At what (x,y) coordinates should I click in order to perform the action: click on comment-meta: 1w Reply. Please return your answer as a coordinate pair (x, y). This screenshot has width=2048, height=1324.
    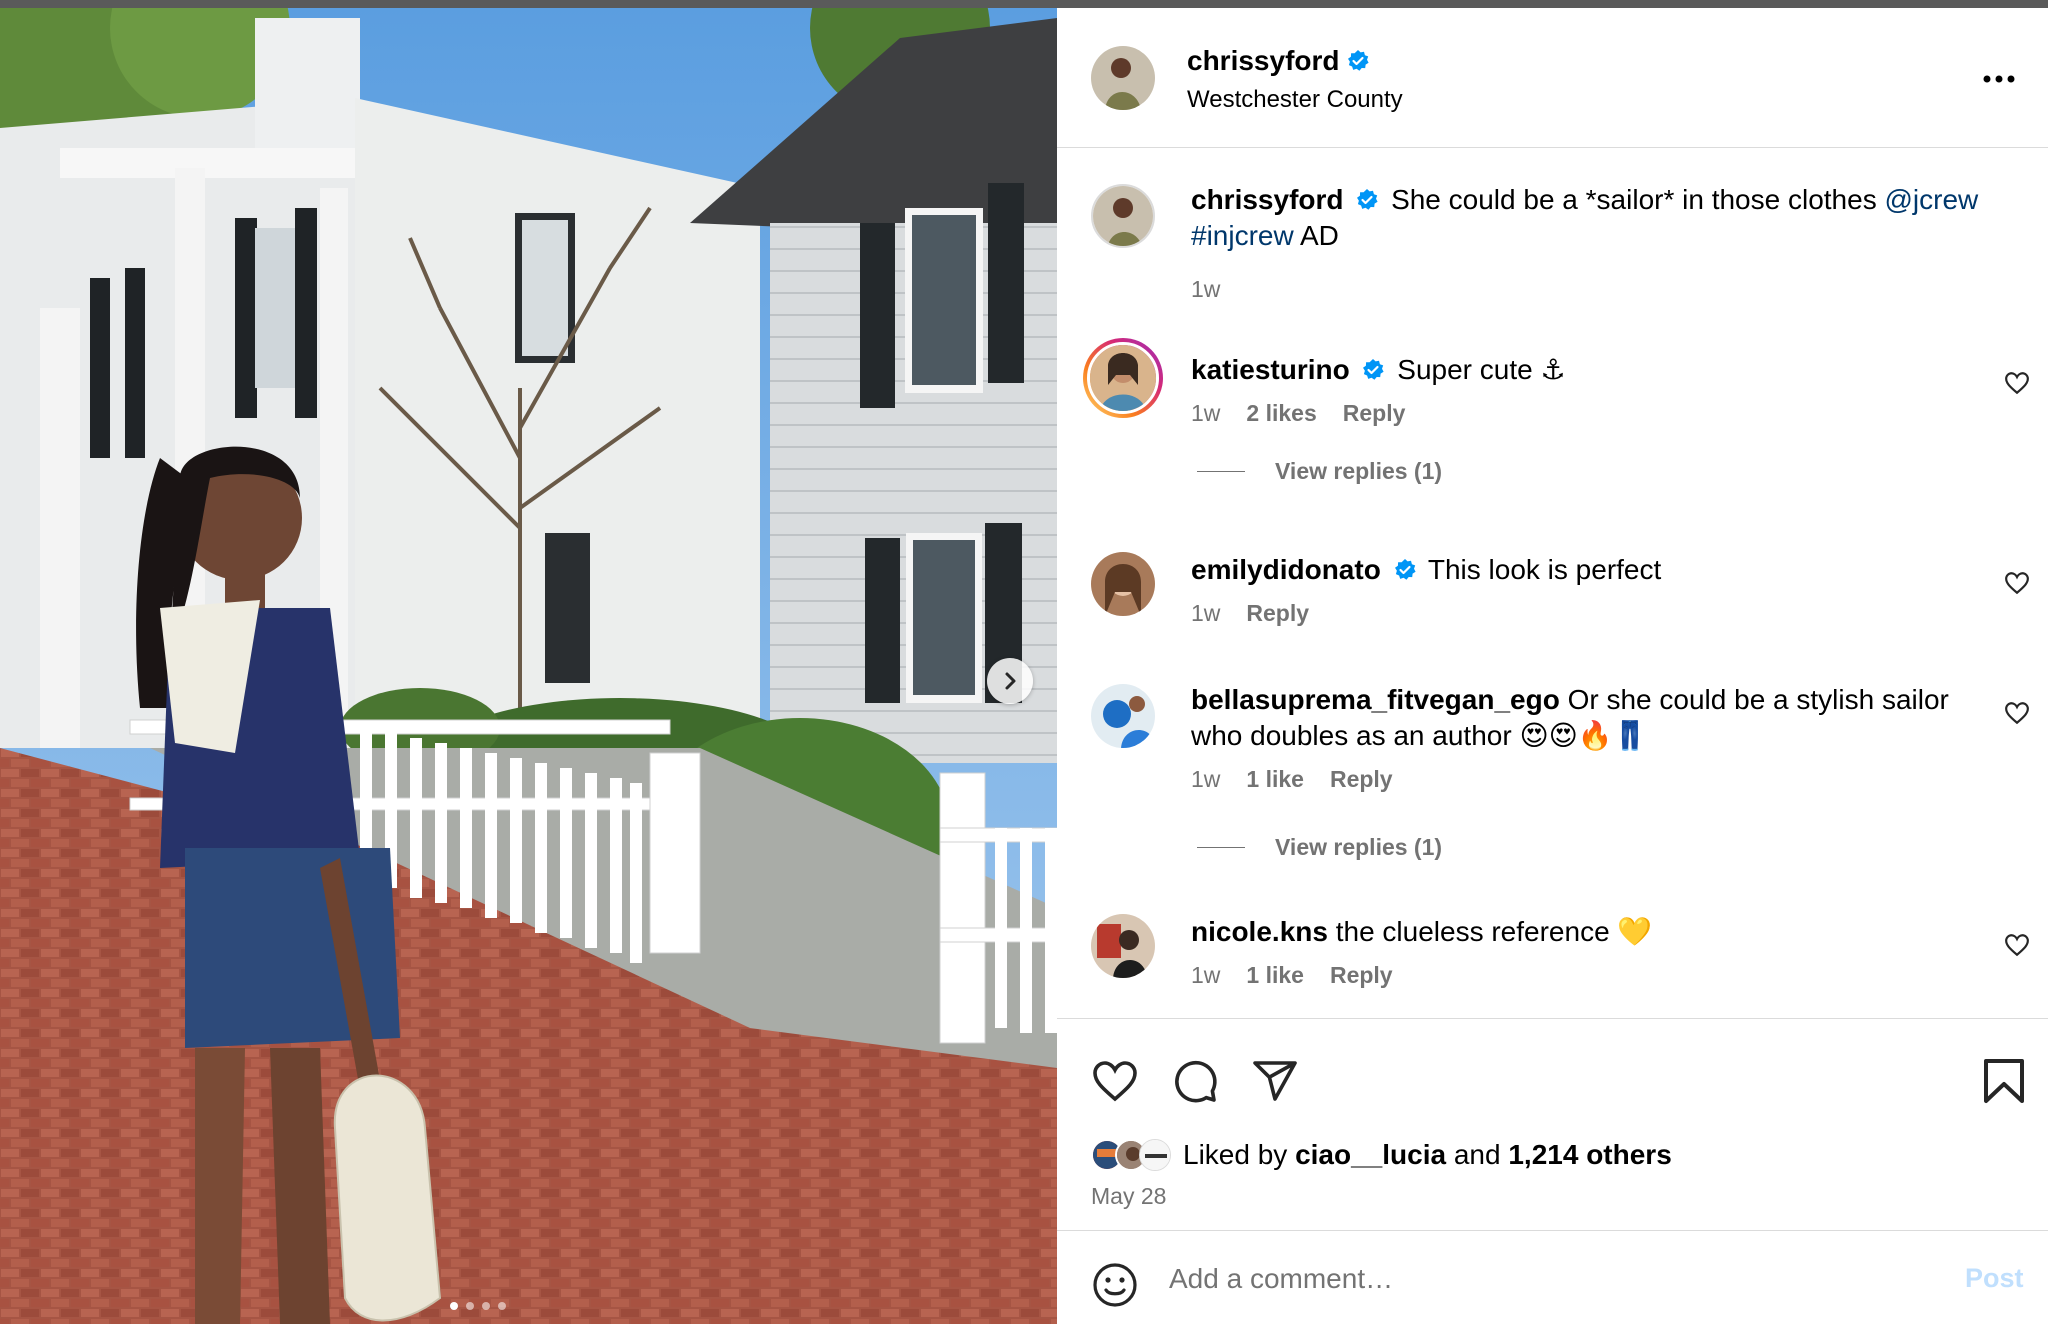
    Looking at the image, I should click on (1250, 613).